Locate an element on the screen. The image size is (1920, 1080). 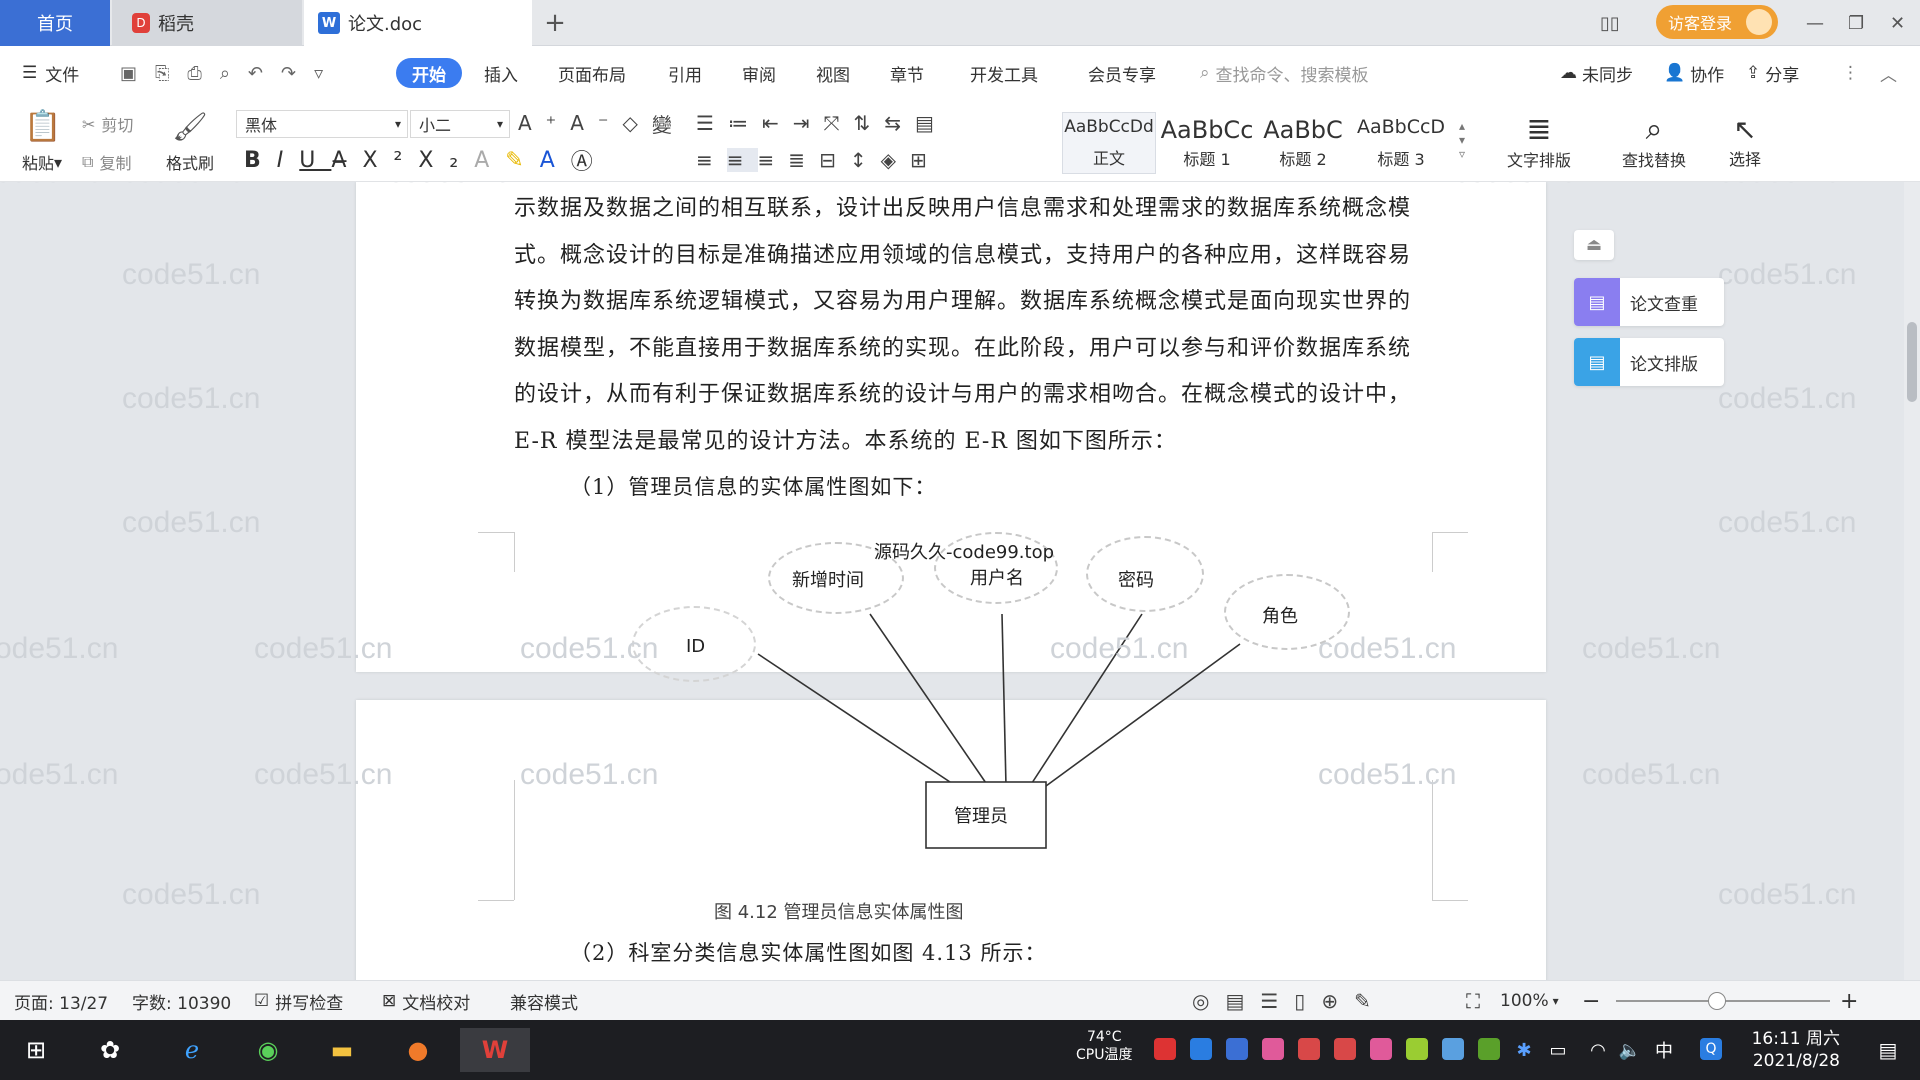
line-spacing-icon: ↕ is located at coordinates (865, 160).